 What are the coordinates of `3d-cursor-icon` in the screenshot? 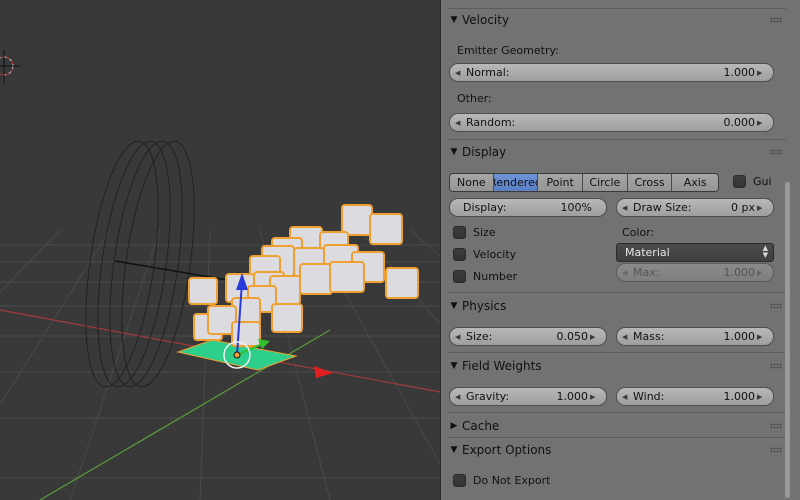 It's located at (10, 67).